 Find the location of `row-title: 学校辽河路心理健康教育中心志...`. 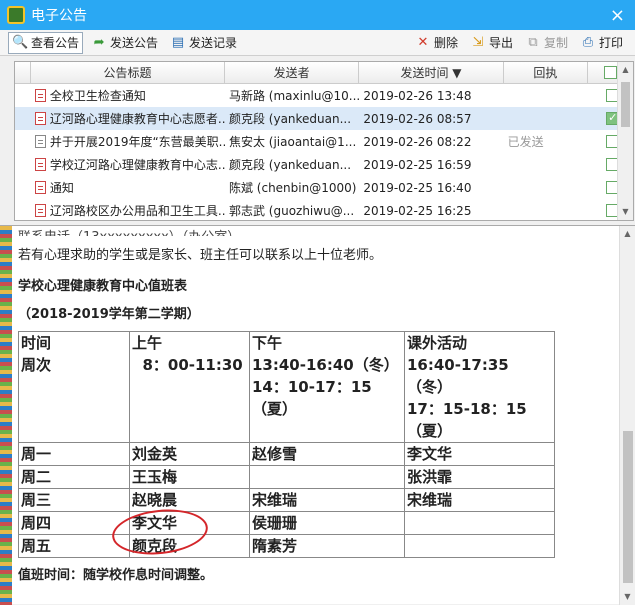

row-title: 学校辽河路心理健康教育中心志... is located at coordinates (128, 164).